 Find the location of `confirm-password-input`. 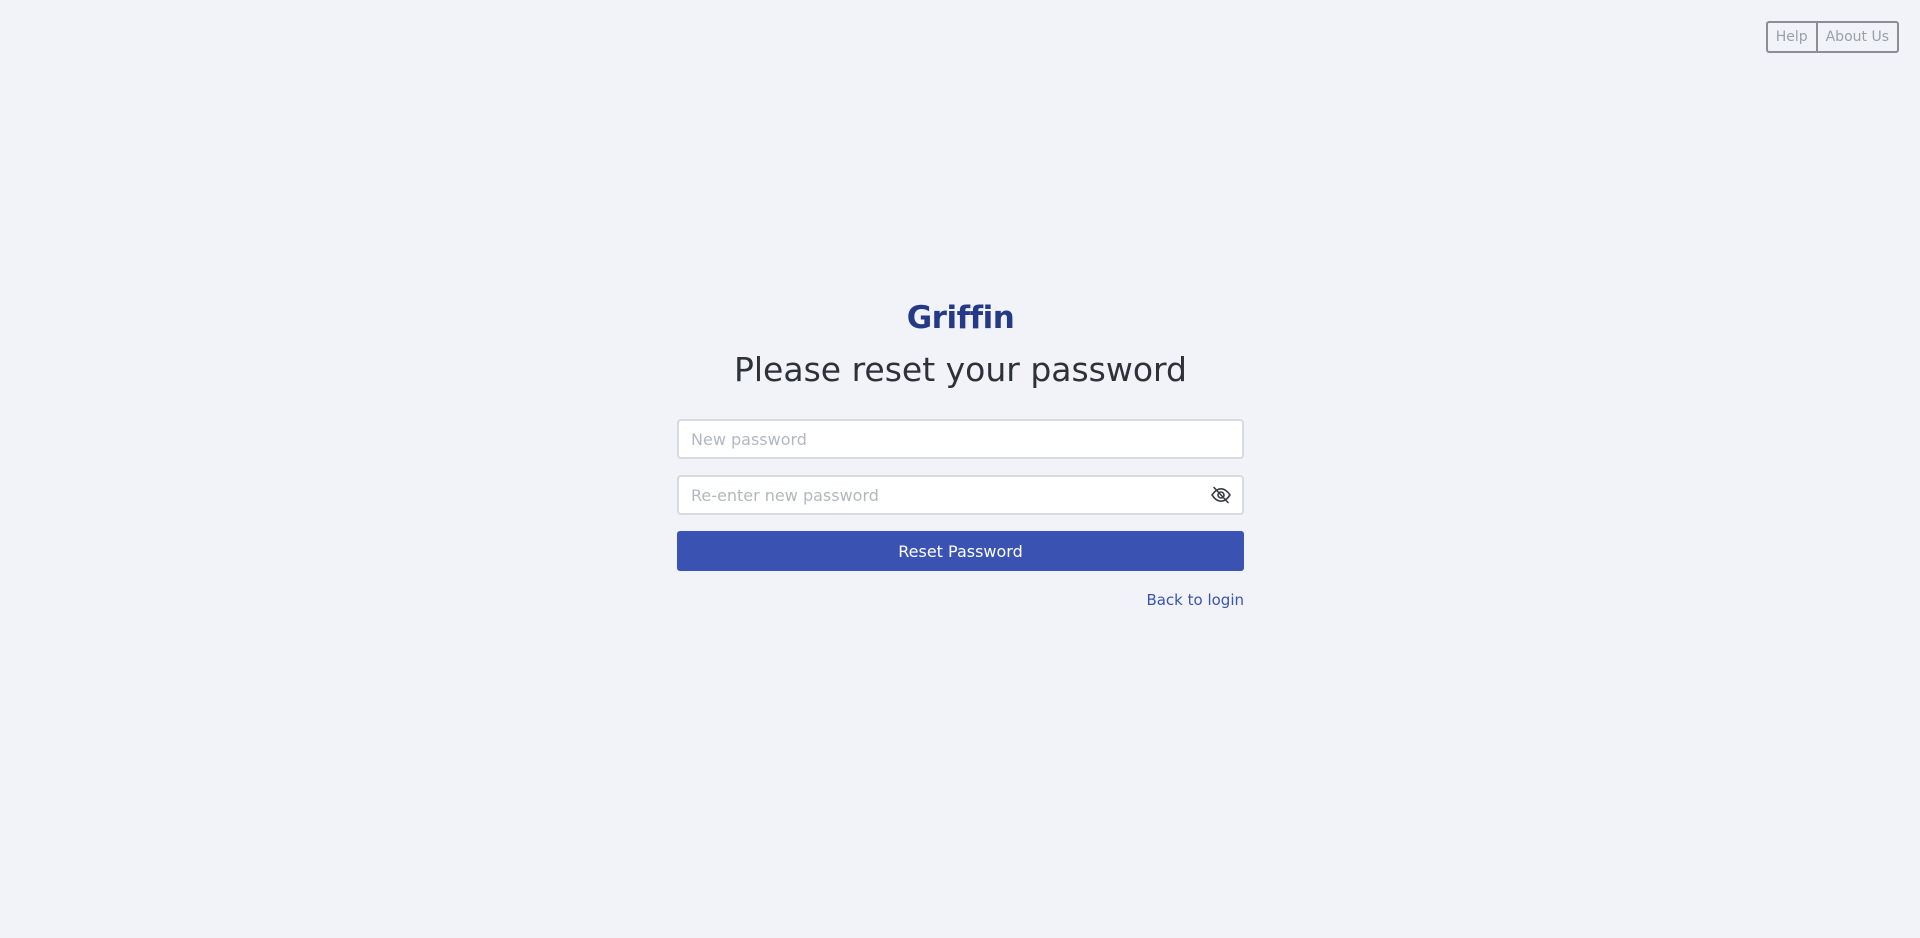

confirm-password-input is located at coordinates (960, 495).